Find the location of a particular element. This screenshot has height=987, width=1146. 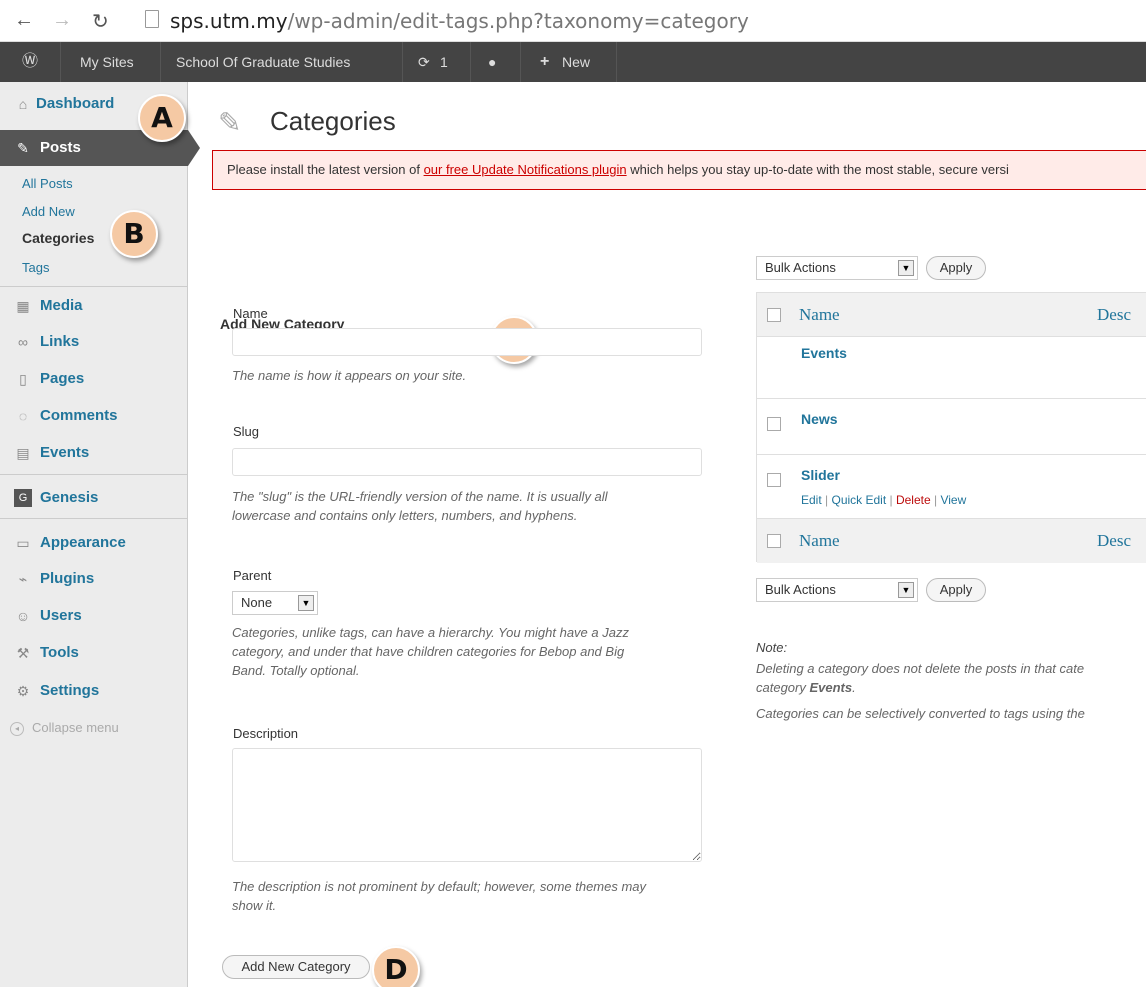

forward-arrow-icon: → is located at coordinates (62, 20).